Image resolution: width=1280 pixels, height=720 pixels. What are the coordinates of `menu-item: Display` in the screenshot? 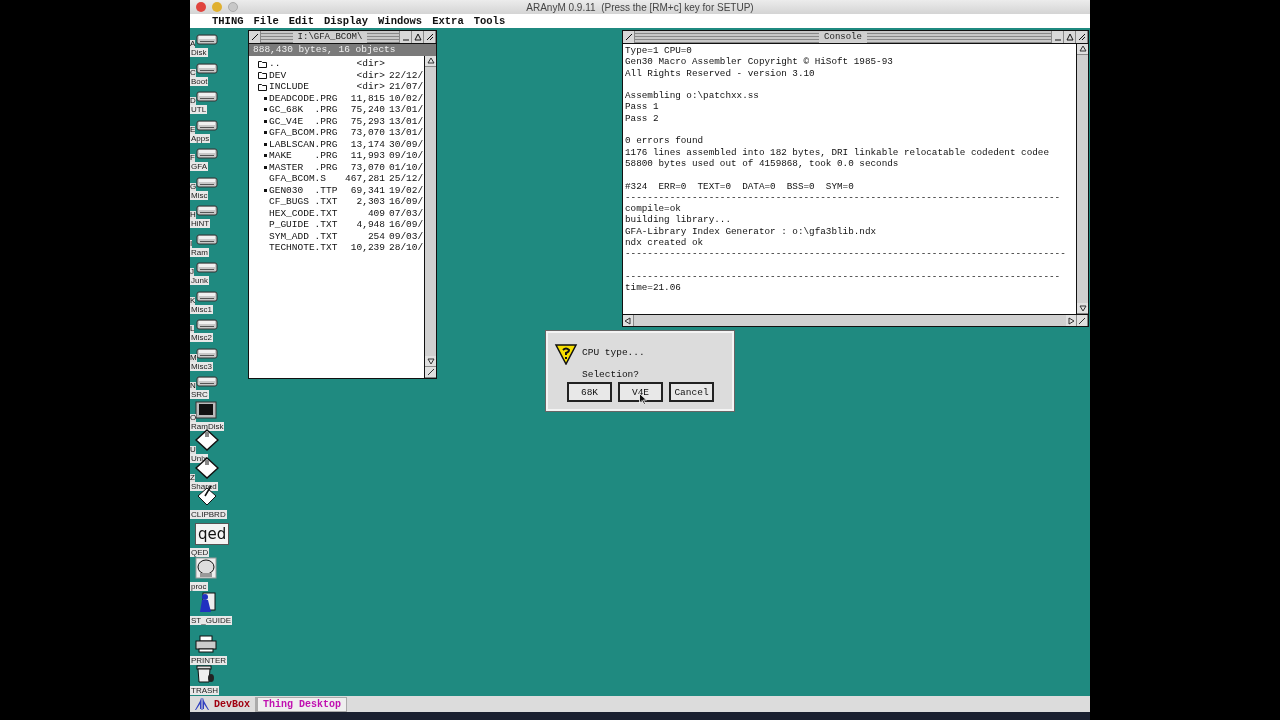 It's located at (346, 21).